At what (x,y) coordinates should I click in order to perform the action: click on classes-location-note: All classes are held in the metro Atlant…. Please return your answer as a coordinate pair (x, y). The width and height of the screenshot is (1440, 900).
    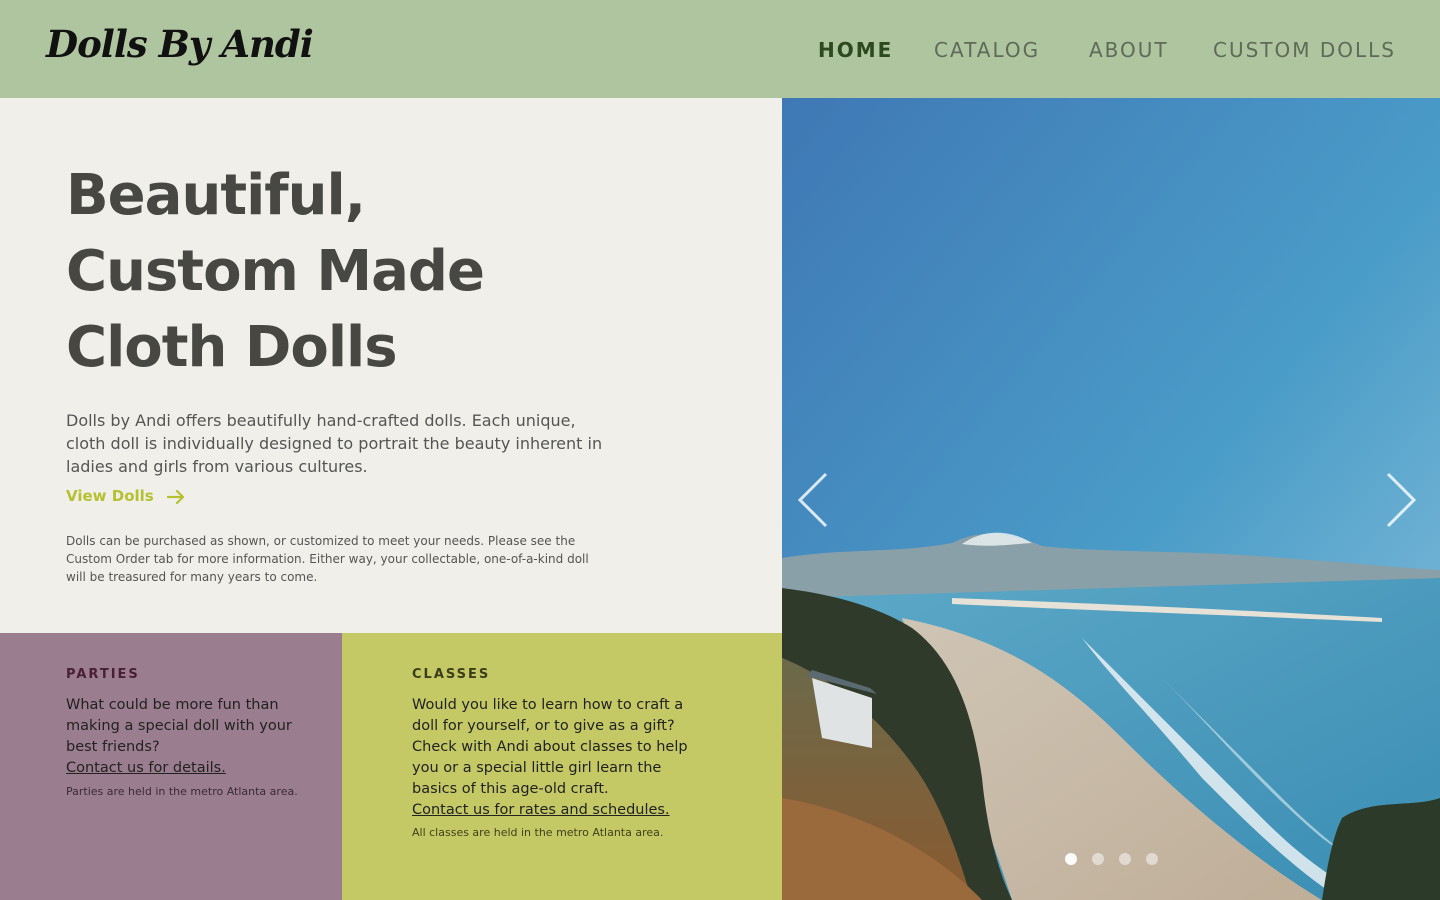
    Looking at the image, I should click on (538, 832).